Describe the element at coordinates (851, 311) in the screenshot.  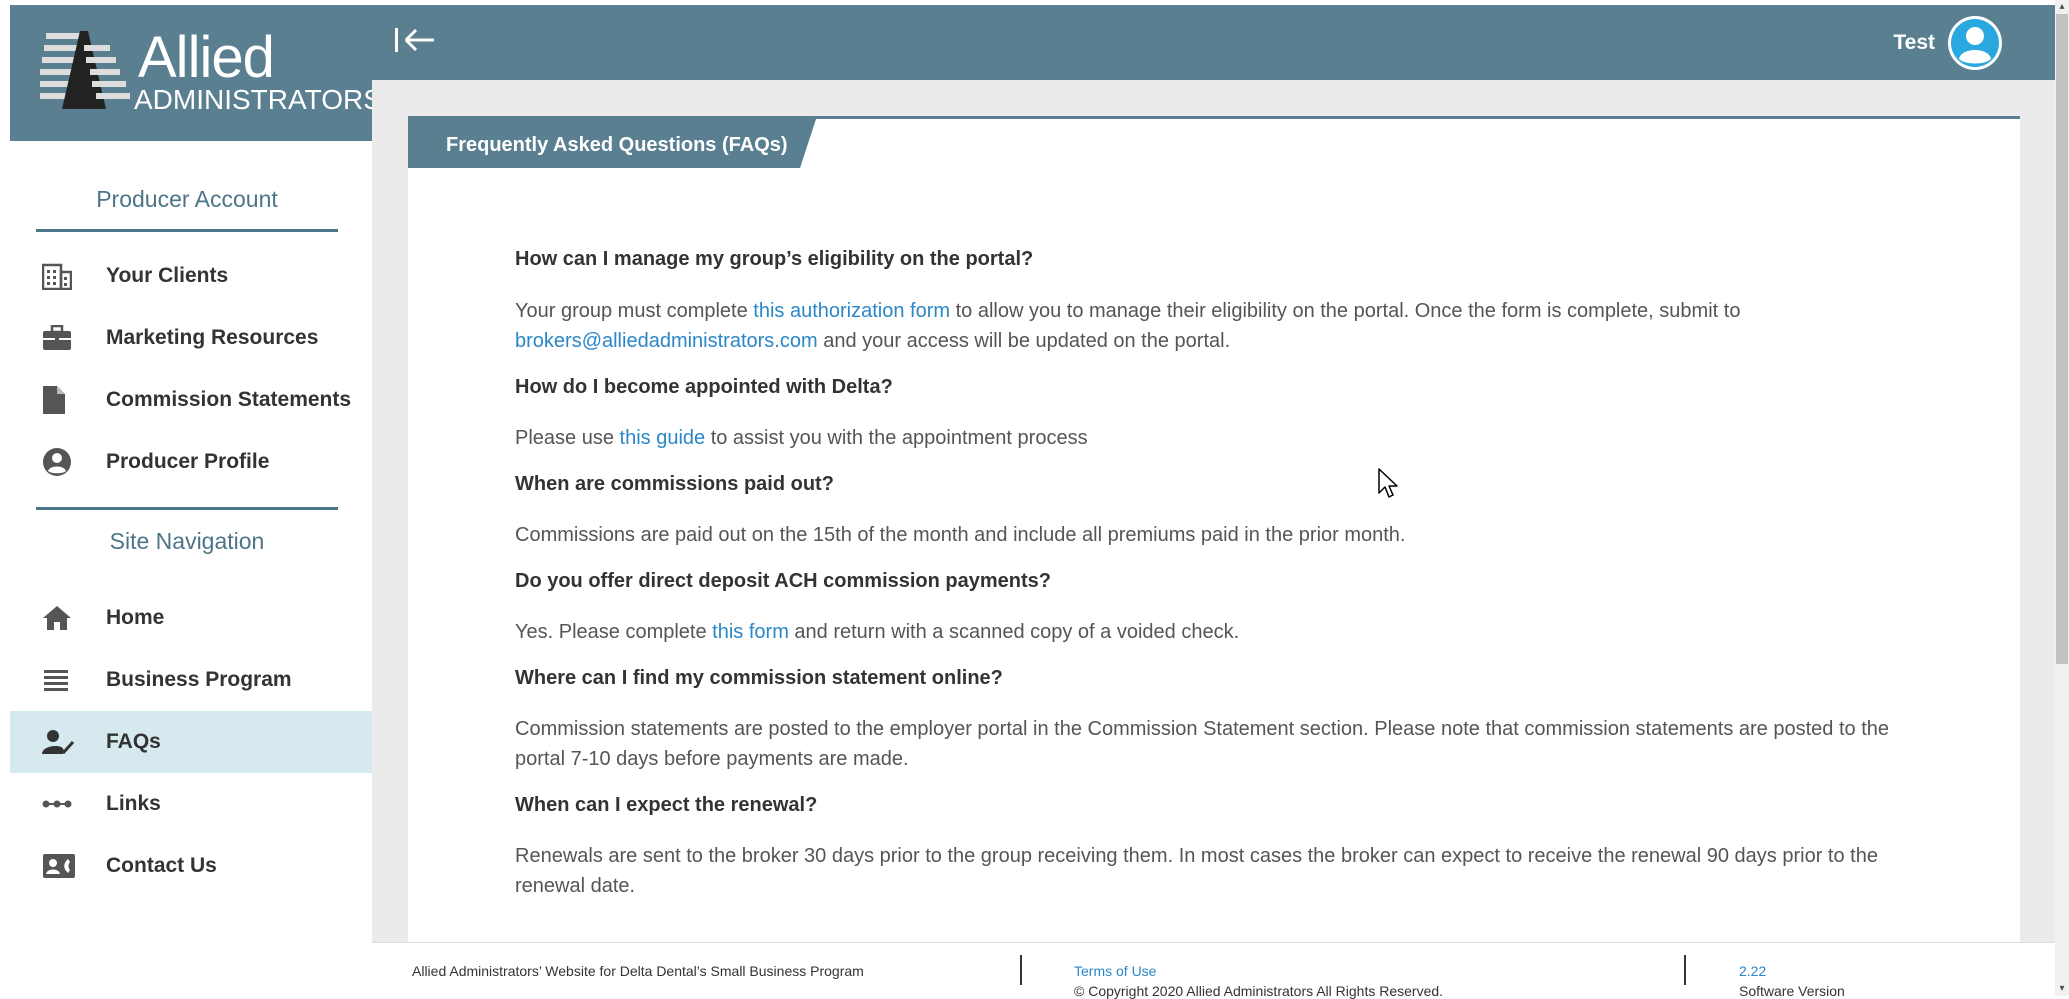
I see `authorization-form-link: this authorization form` at that location.